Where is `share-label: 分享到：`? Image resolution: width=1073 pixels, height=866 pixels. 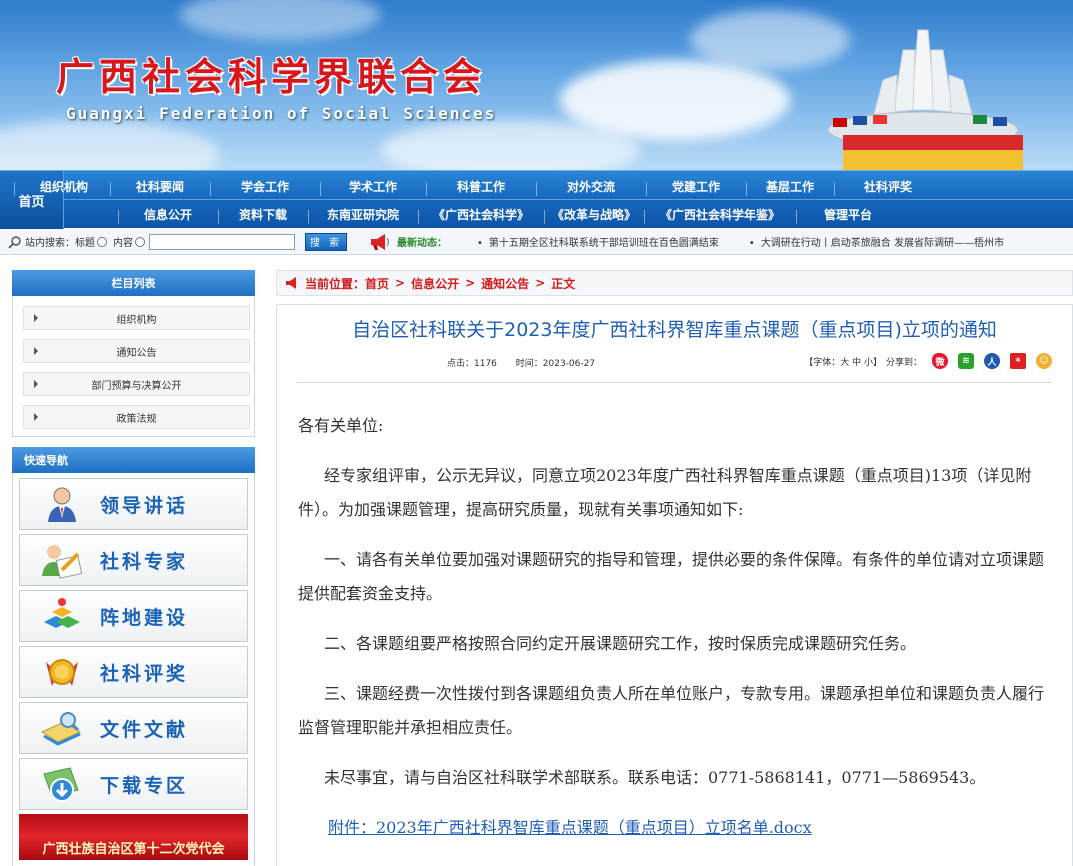
share-label: 分享到： is located at coordinates (903, 362).